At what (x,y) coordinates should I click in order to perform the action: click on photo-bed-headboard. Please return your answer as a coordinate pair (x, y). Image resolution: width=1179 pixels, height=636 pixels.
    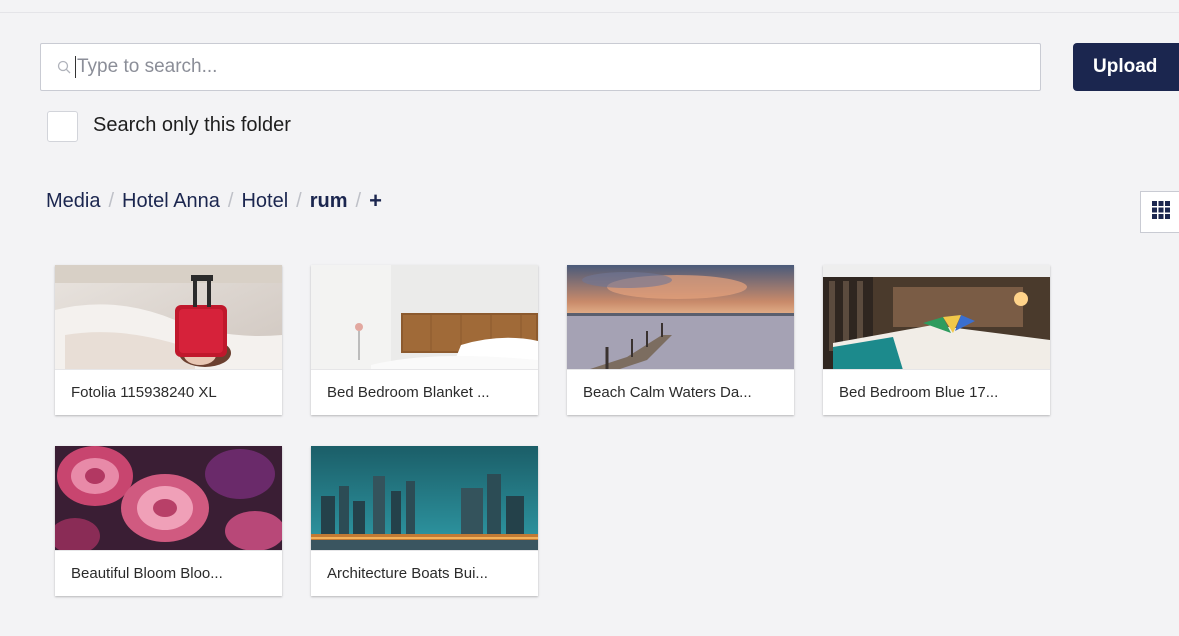
    Looking at the image, I should click on (424, 317).